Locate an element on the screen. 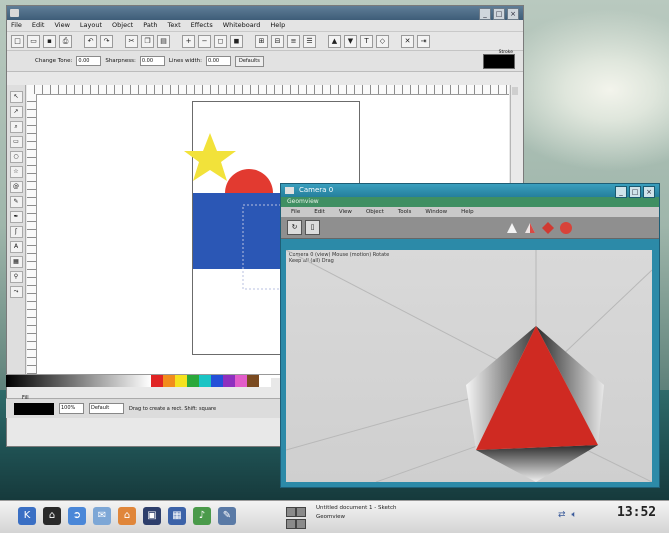 Image resolution: width=669 pixels, height=533 pixels. zoom-tool-icon: ⌕ is located at coordinates (16, 127).